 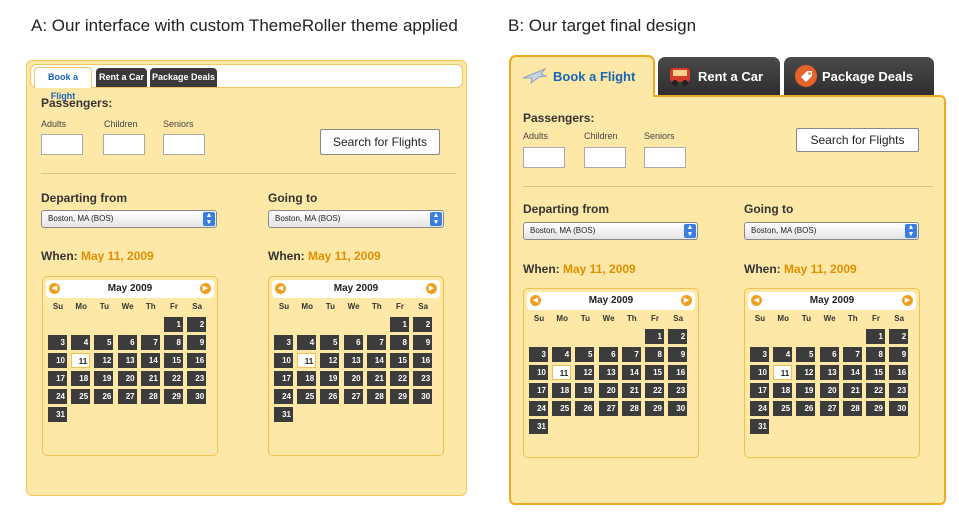 What do you see at coordinates (654, 372) in the screenshot?
I see `calendar-day: 15` at bounding box center [654, 372].